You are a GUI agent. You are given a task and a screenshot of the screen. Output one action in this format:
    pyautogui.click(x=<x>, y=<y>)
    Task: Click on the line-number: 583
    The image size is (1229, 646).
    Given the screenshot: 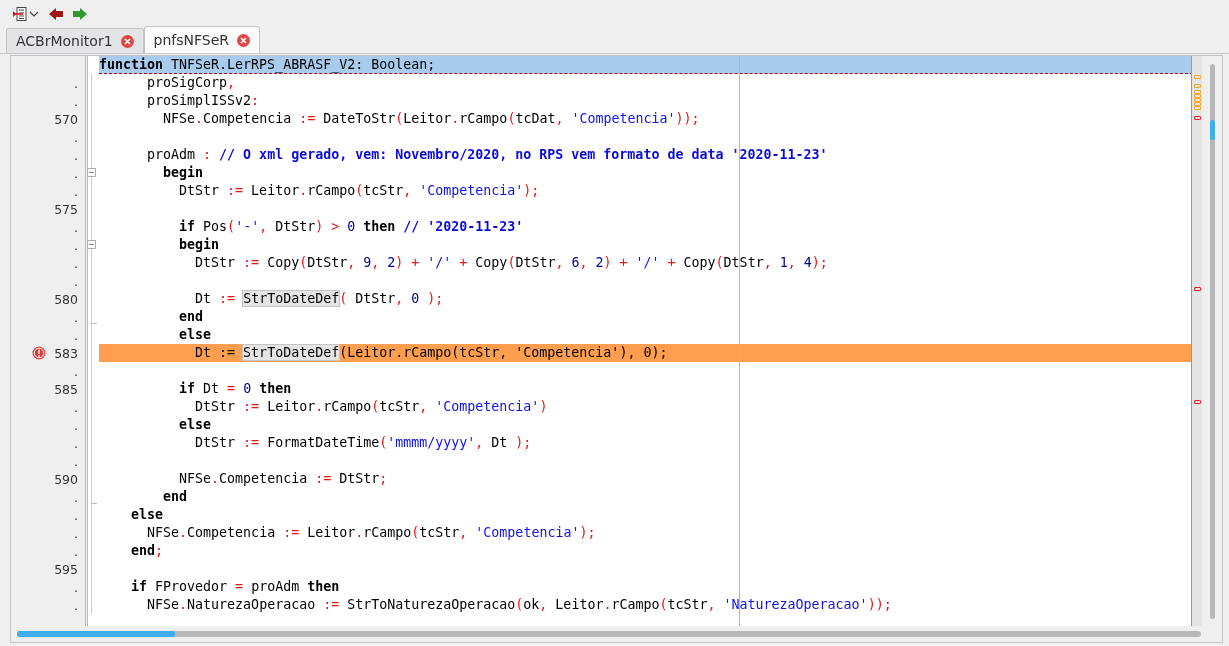 What is the action you would take?
    pyautogui.click(x=66, y=353)
    